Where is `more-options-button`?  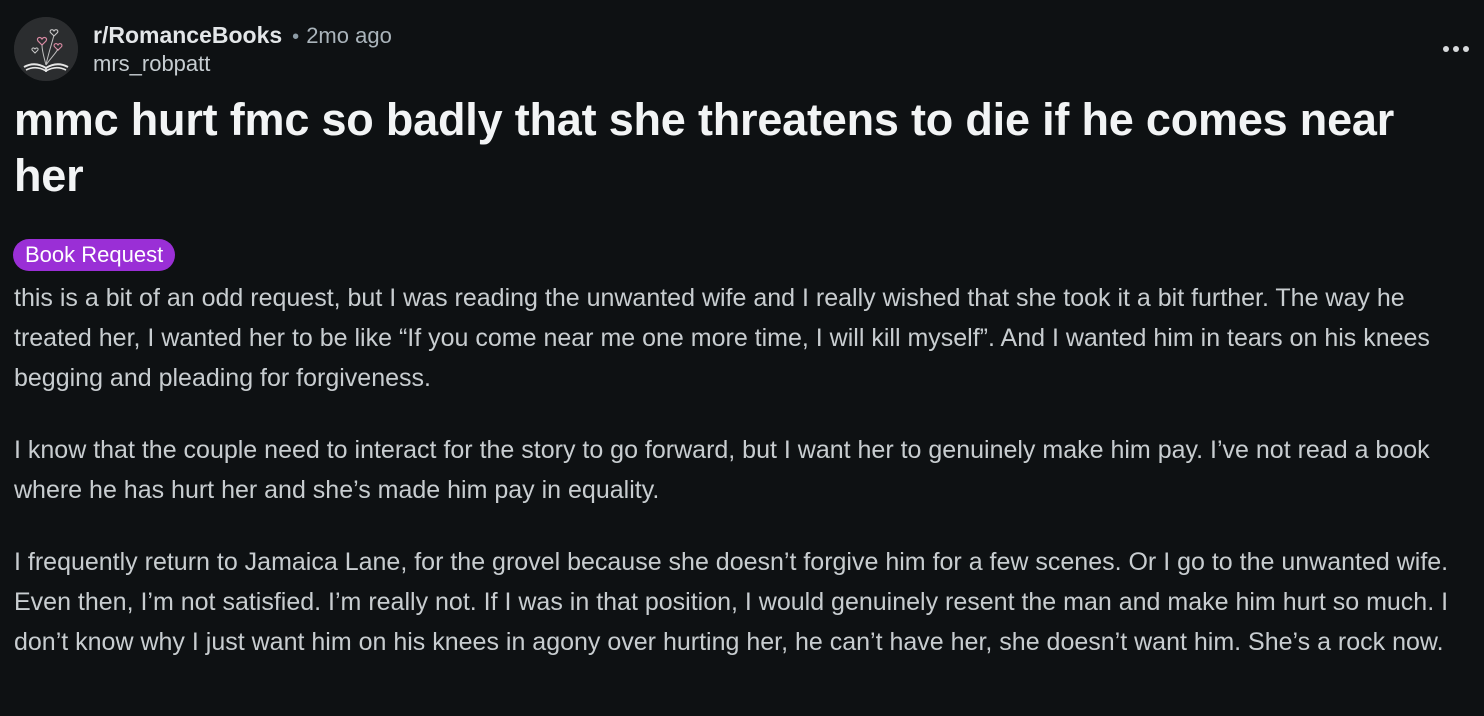
more-options-button is located at coordinates (1456, 49).